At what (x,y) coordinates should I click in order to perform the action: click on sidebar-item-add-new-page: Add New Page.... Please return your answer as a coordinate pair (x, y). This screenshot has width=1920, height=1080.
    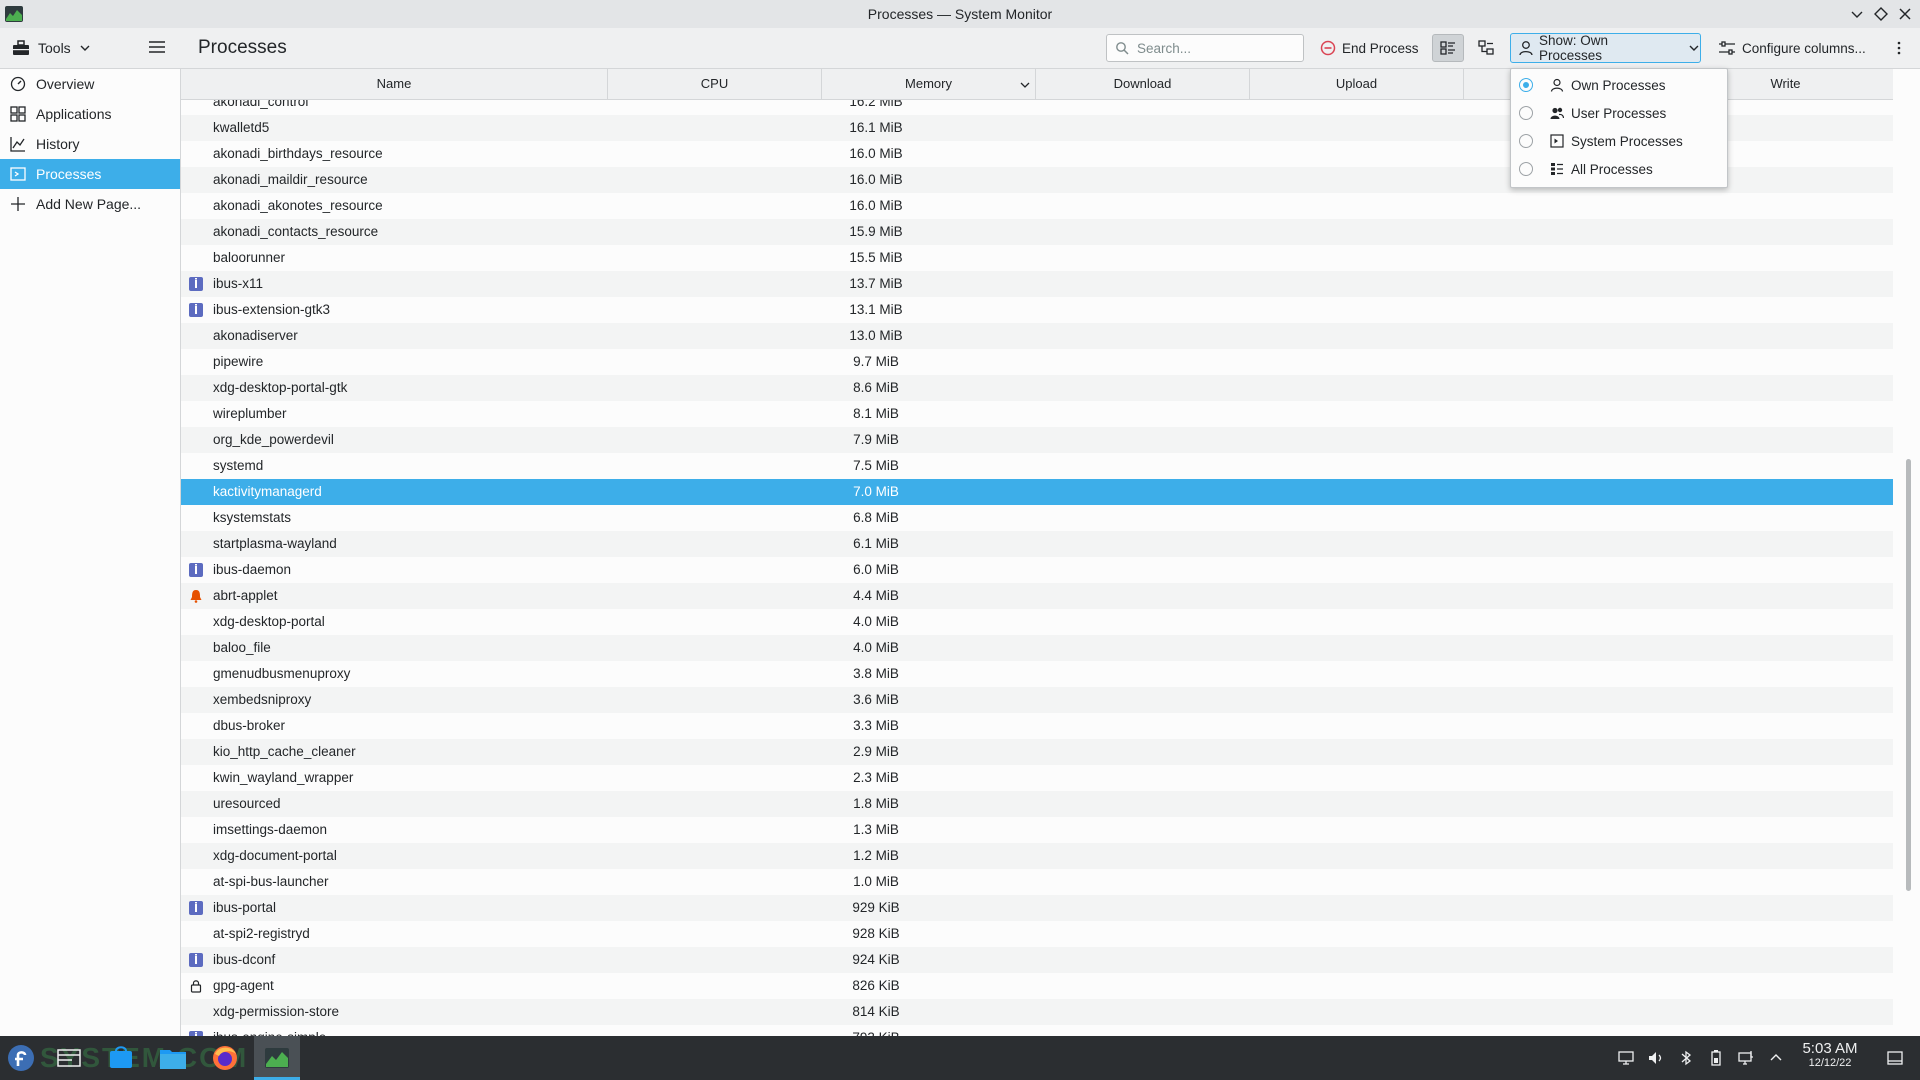
    Looking at the image, I should click on (90, 204).